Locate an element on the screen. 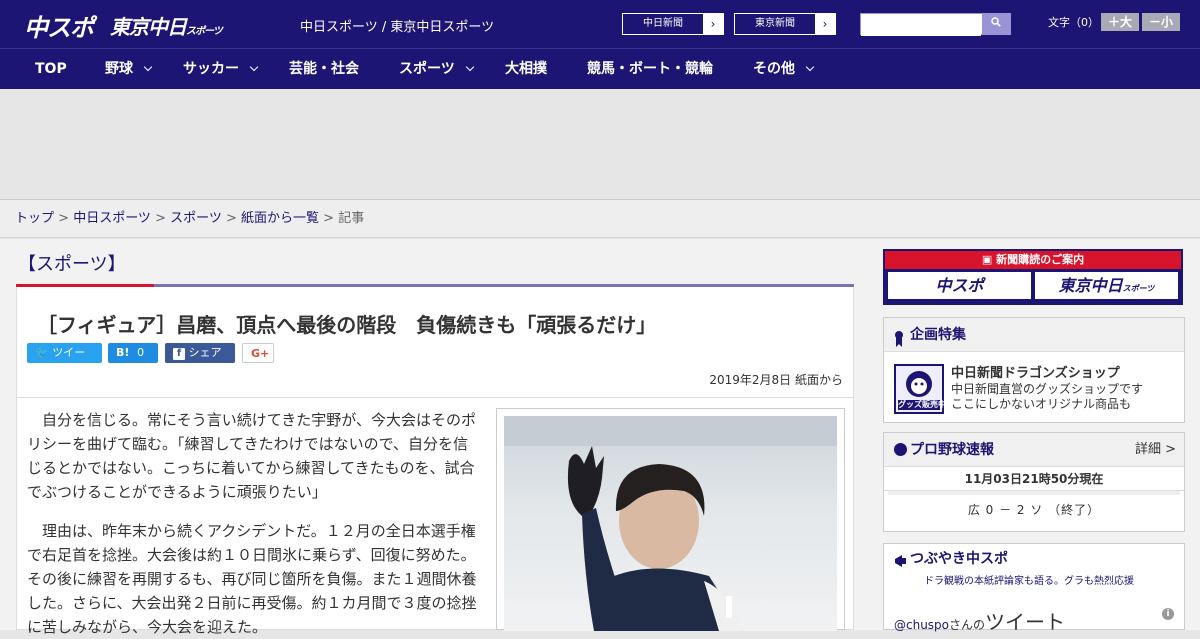 The width and height of the screenshot is (1200, 639). article-headline: ［フィギュア］昌磨、頂点へ最後の階段 負傷続きも「頑張るだけ」 is located at coordinates (347, 325).